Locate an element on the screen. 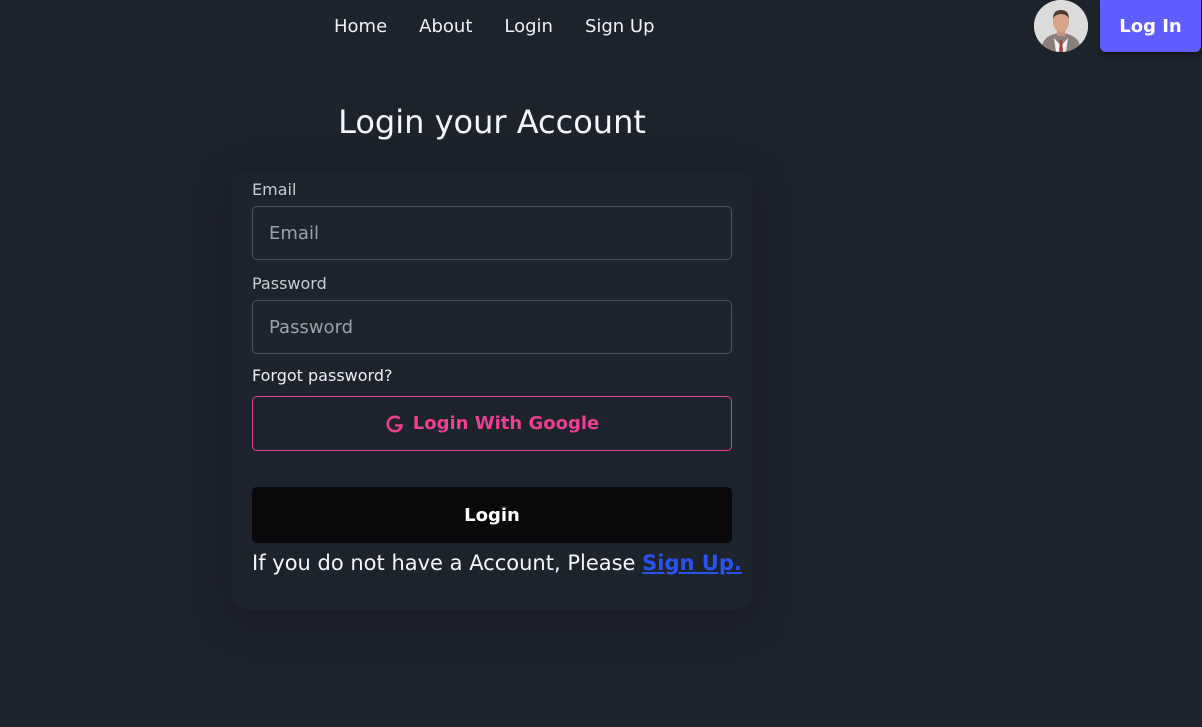 Image resolution: width=1202 pixels, height=727 pixels. login-submit-button: Login is located at coordinates (492, 515).